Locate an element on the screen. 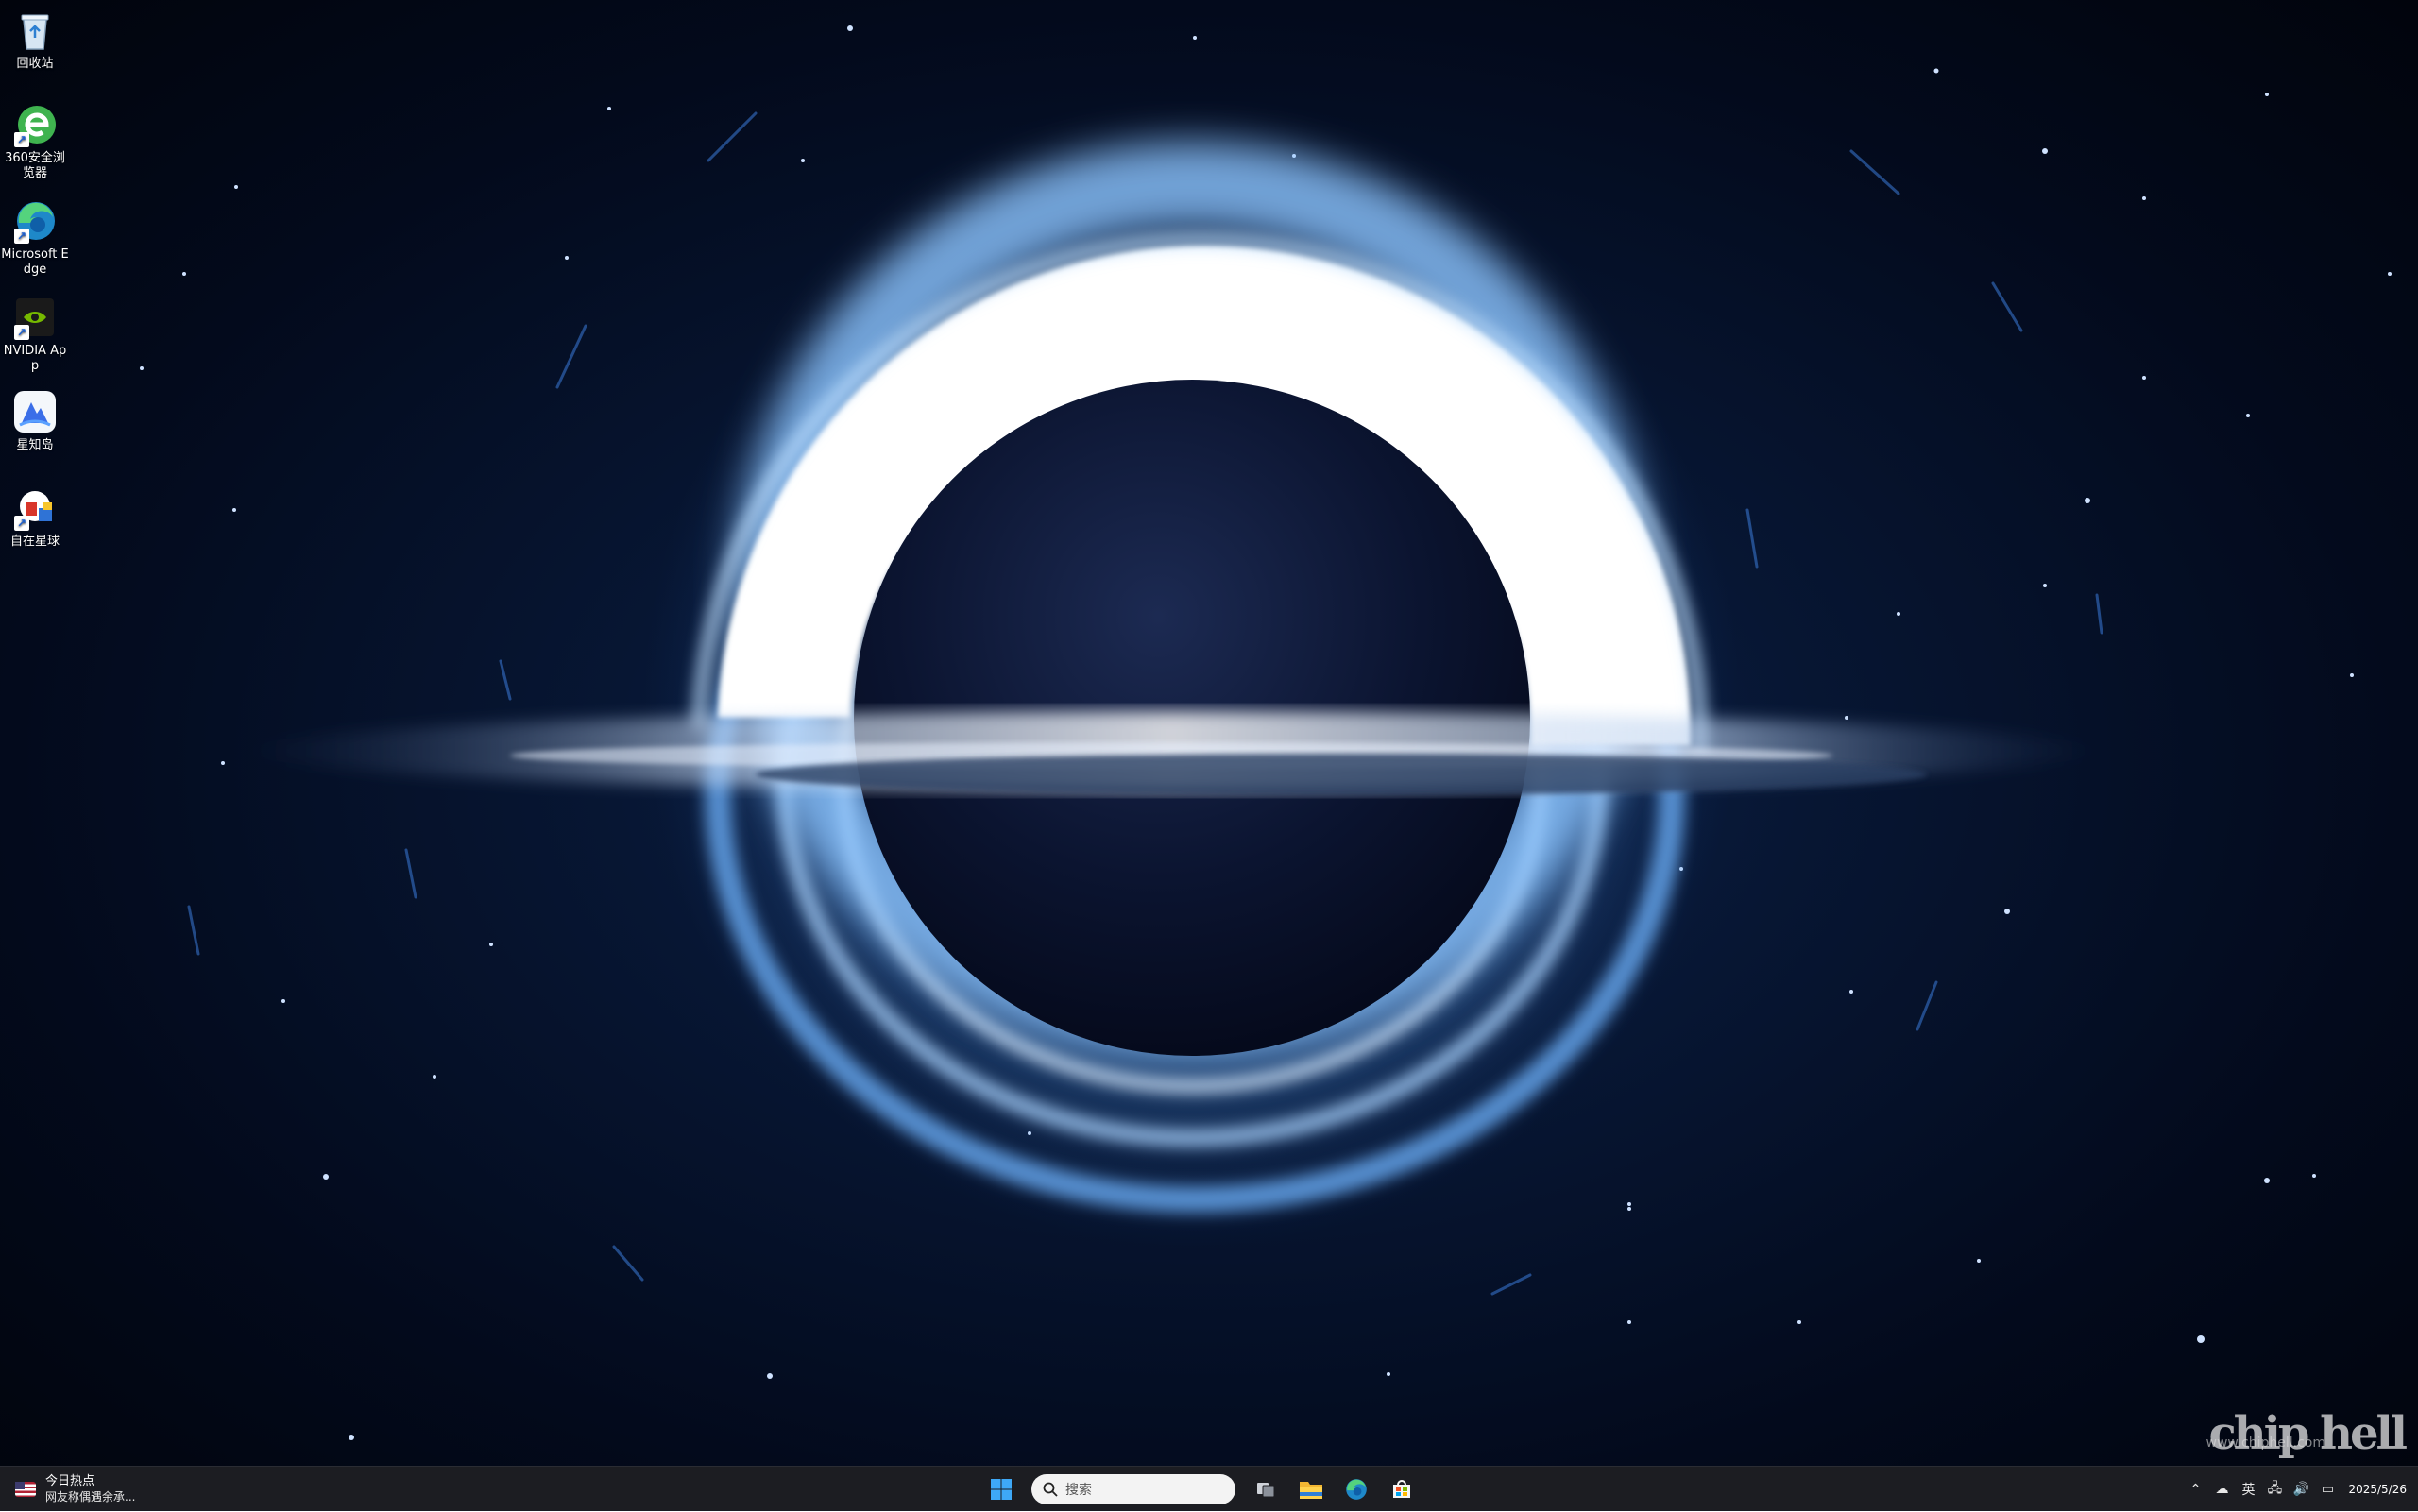  desktop-icon-360-browser: ↗ 360安全浏览器 is located at coordinates (35, 140).